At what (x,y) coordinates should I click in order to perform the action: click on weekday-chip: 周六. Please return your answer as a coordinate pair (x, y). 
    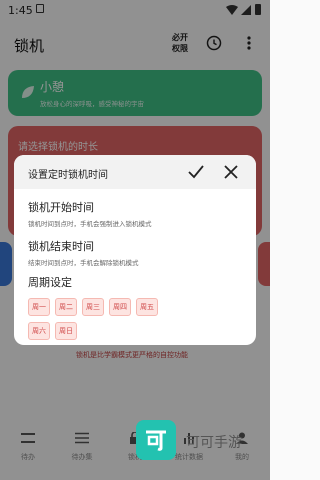
    Looking at the image, I should click on (39, 331).